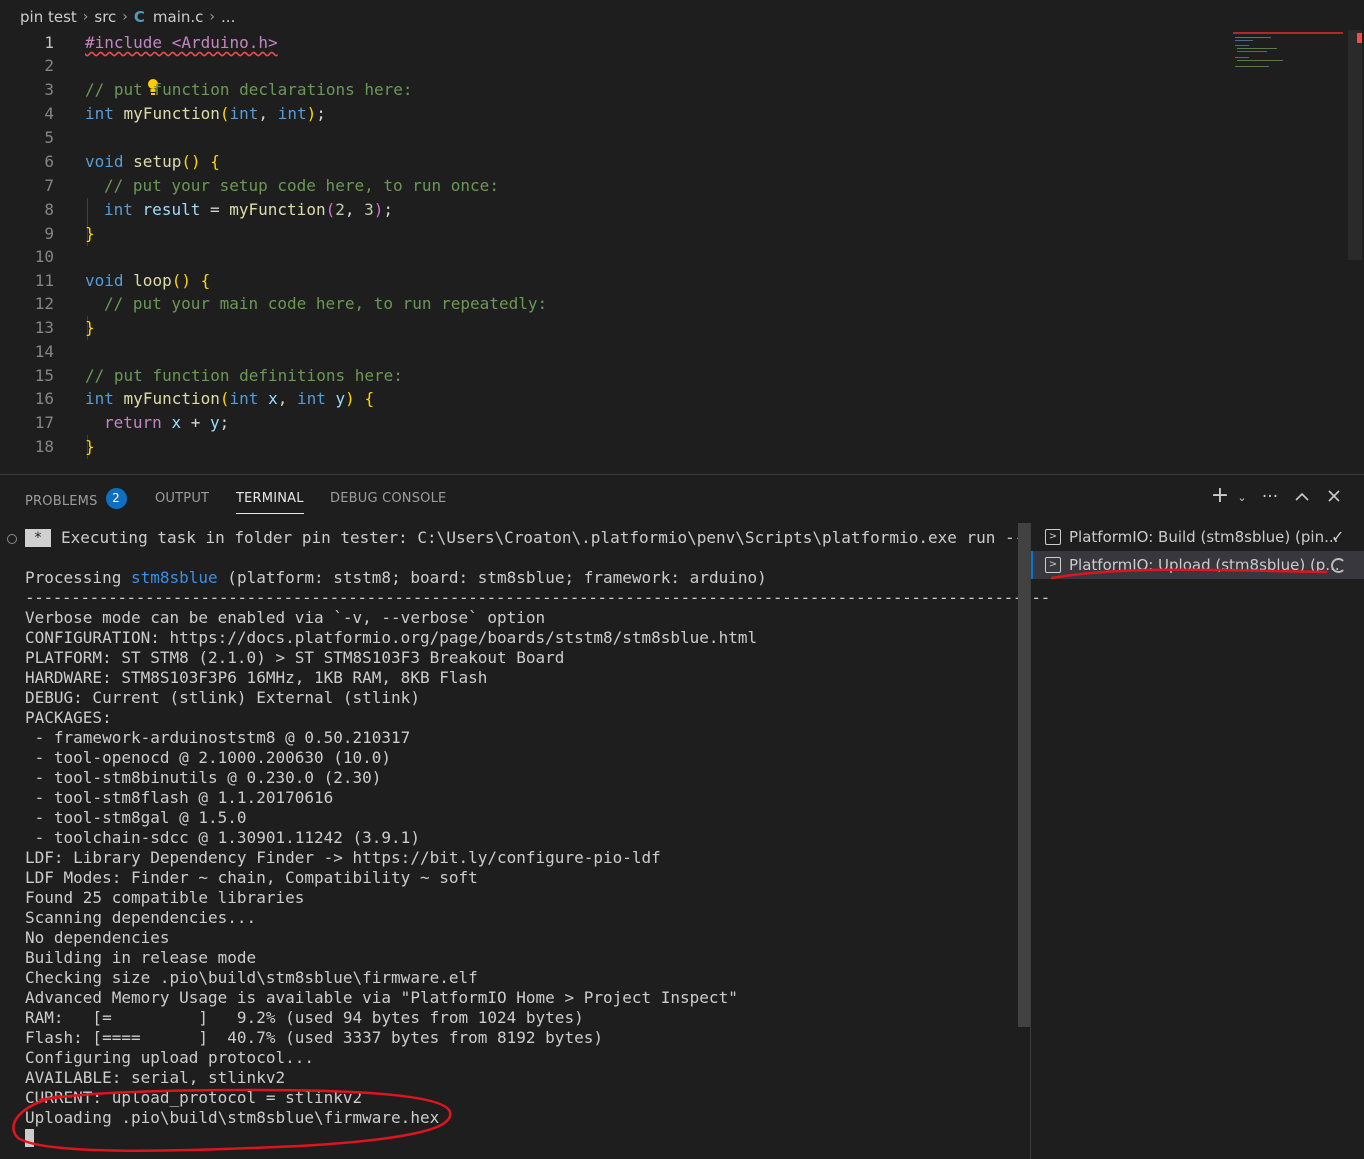  Describe the element at coordinates (178, 17) in the screenshot. I see `breadcrumb-file: main.c` at that location.